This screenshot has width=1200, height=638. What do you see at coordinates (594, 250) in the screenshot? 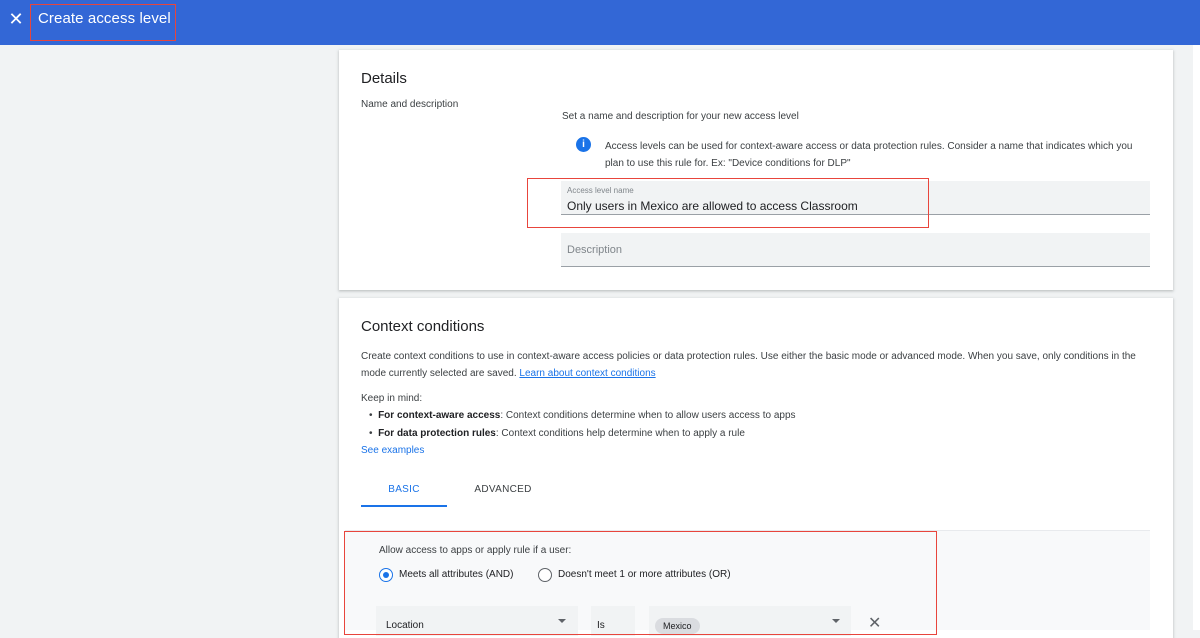
I see `description-input: Description` at bounding box center [594, 250].